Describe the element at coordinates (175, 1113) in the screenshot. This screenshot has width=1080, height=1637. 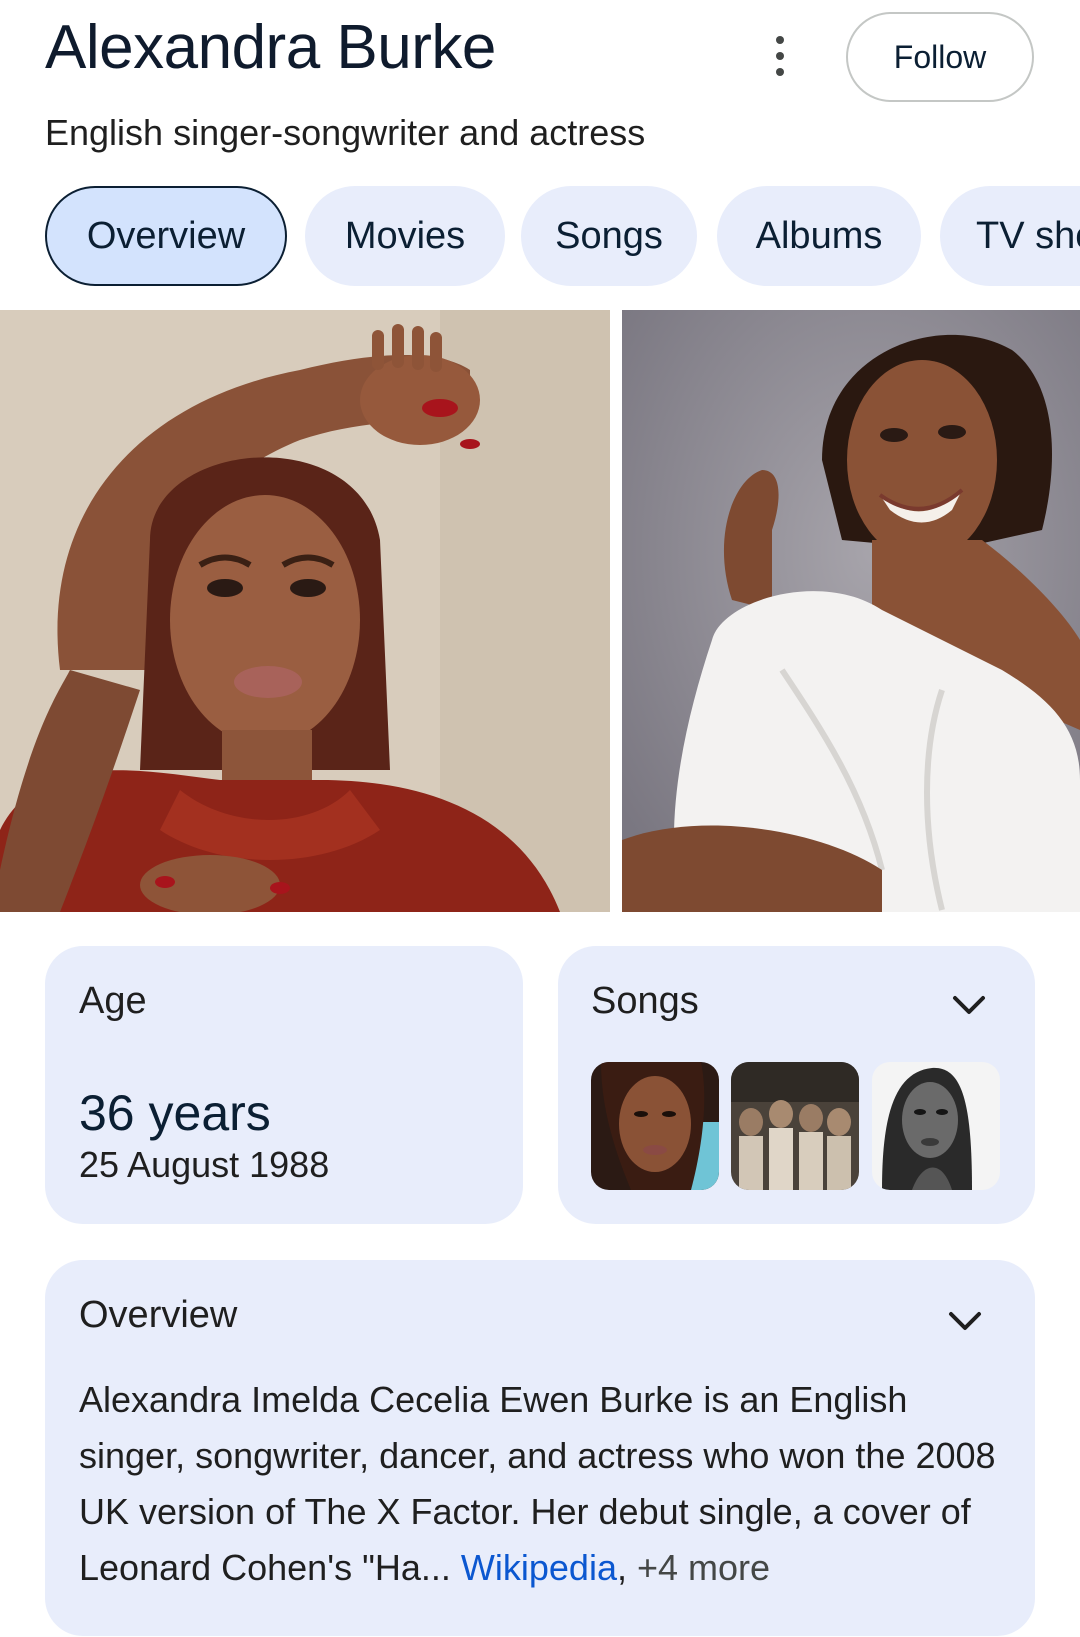
I see `age-value: 36 years` at that location.